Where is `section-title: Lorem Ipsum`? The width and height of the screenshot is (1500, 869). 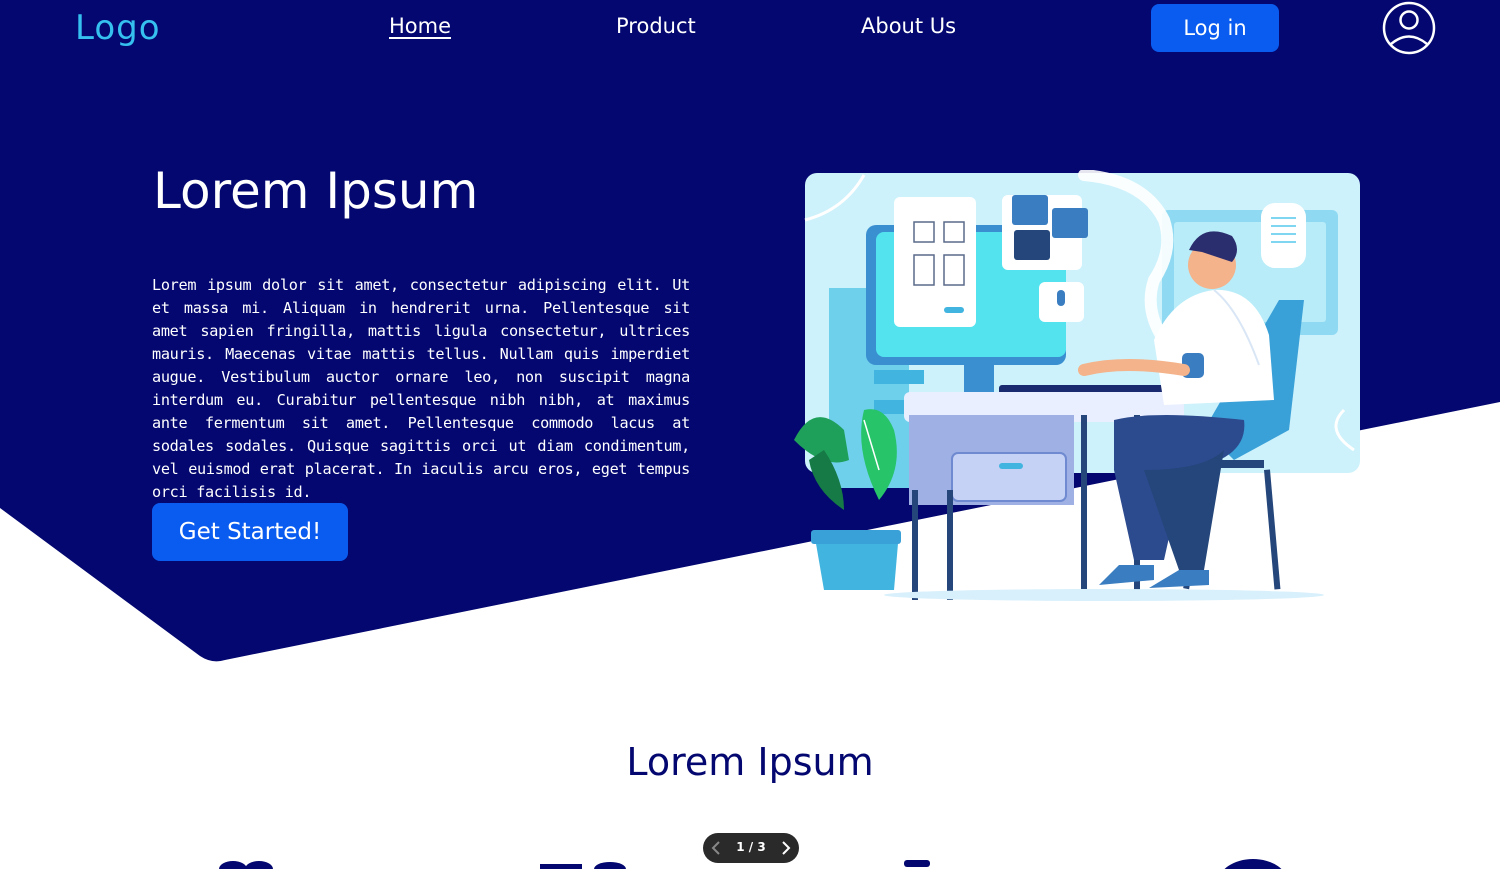
section-title: Lorem Ipsum is located at coordinates (750, 762).